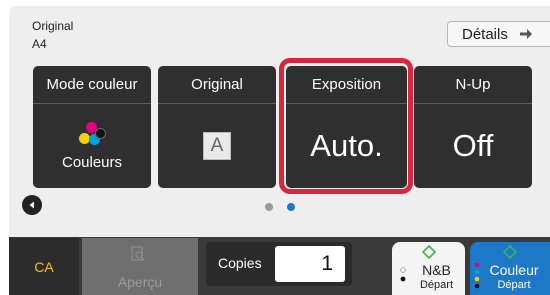 This screenshot has height=295, width=550. I want to click on original-label: Original, so click(53, 26).